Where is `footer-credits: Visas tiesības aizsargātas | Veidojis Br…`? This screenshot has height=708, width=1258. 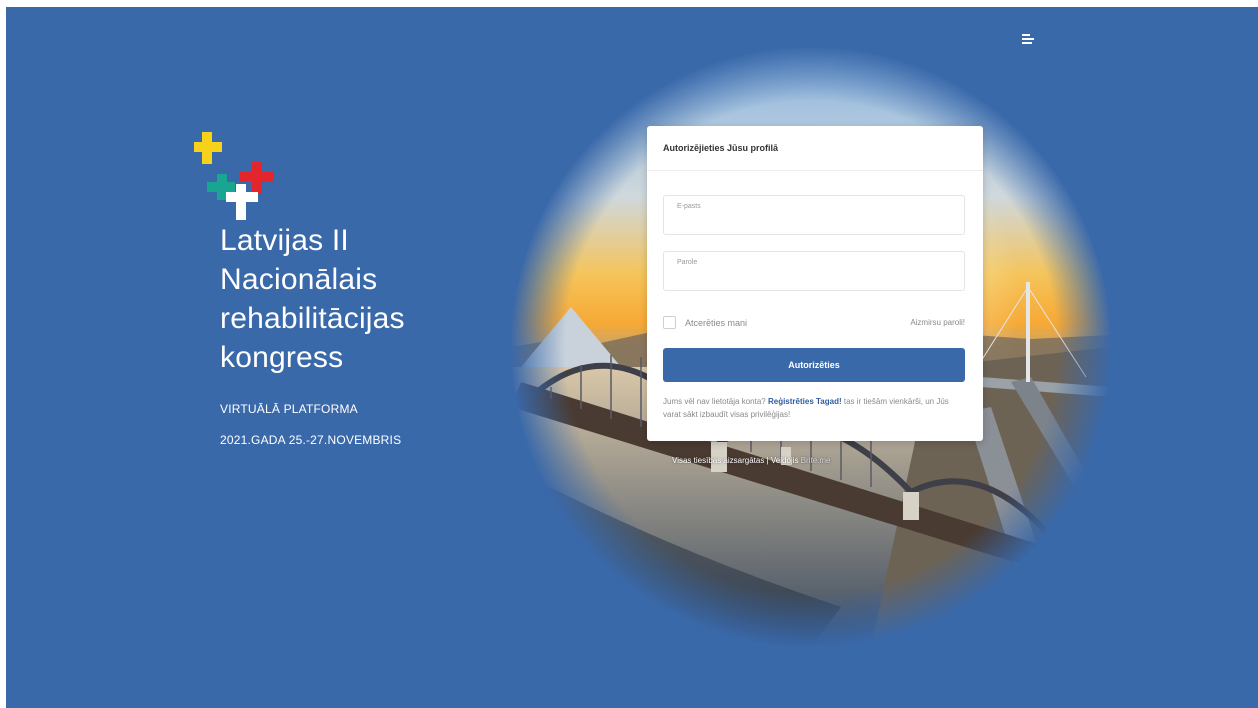 footer-credits: Visas tiesības aizsargātas | Veidojis Br… is located at coordinates (751, 460).